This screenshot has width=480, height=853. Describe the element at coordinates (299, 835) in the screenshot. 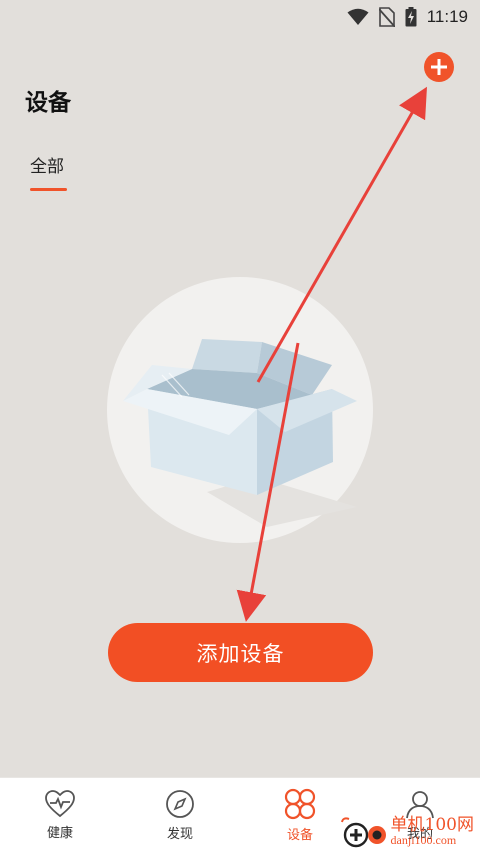

I see `nav-label-devices: 设备` at that location.